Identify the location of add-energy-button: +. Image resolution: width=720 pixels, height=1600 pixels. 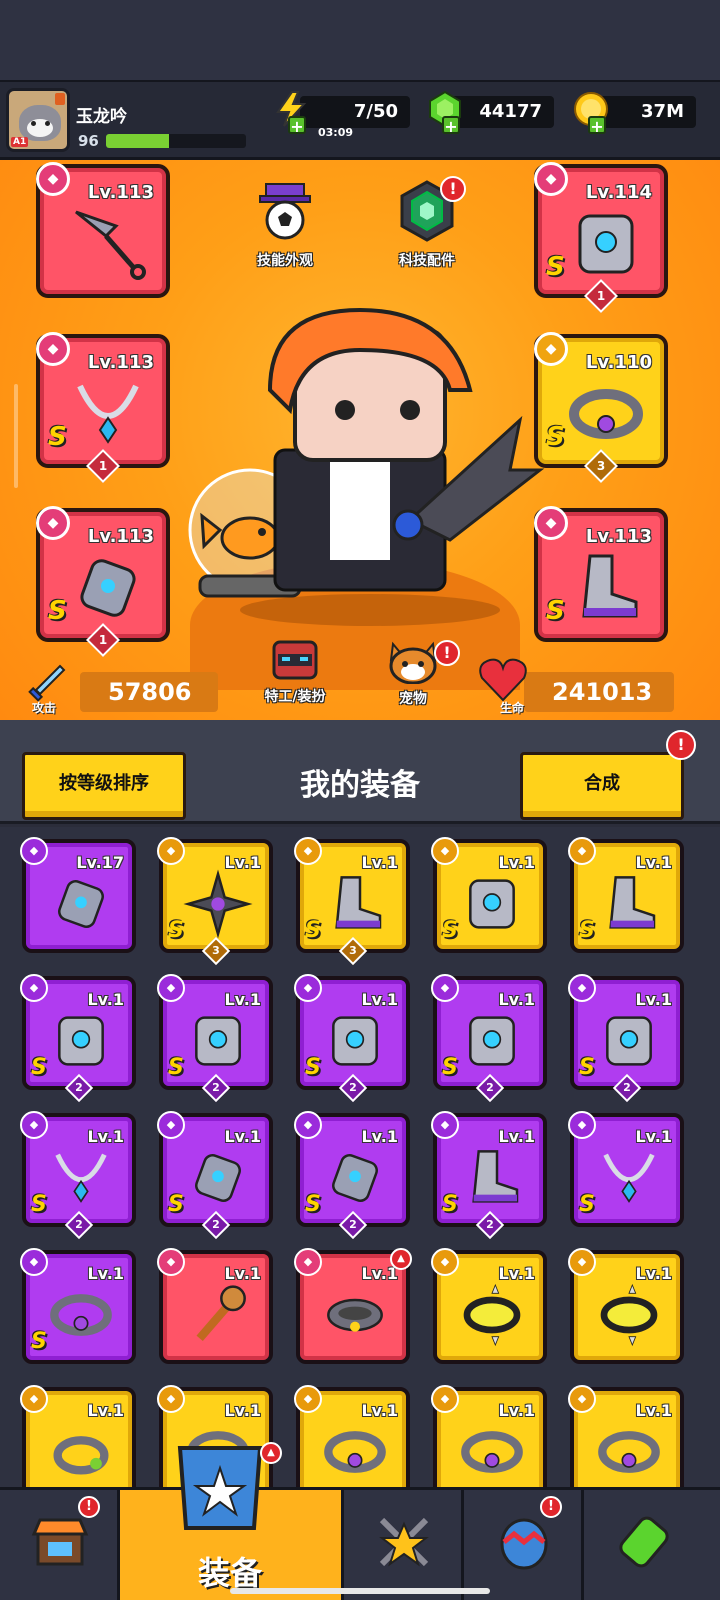
(297, 126).